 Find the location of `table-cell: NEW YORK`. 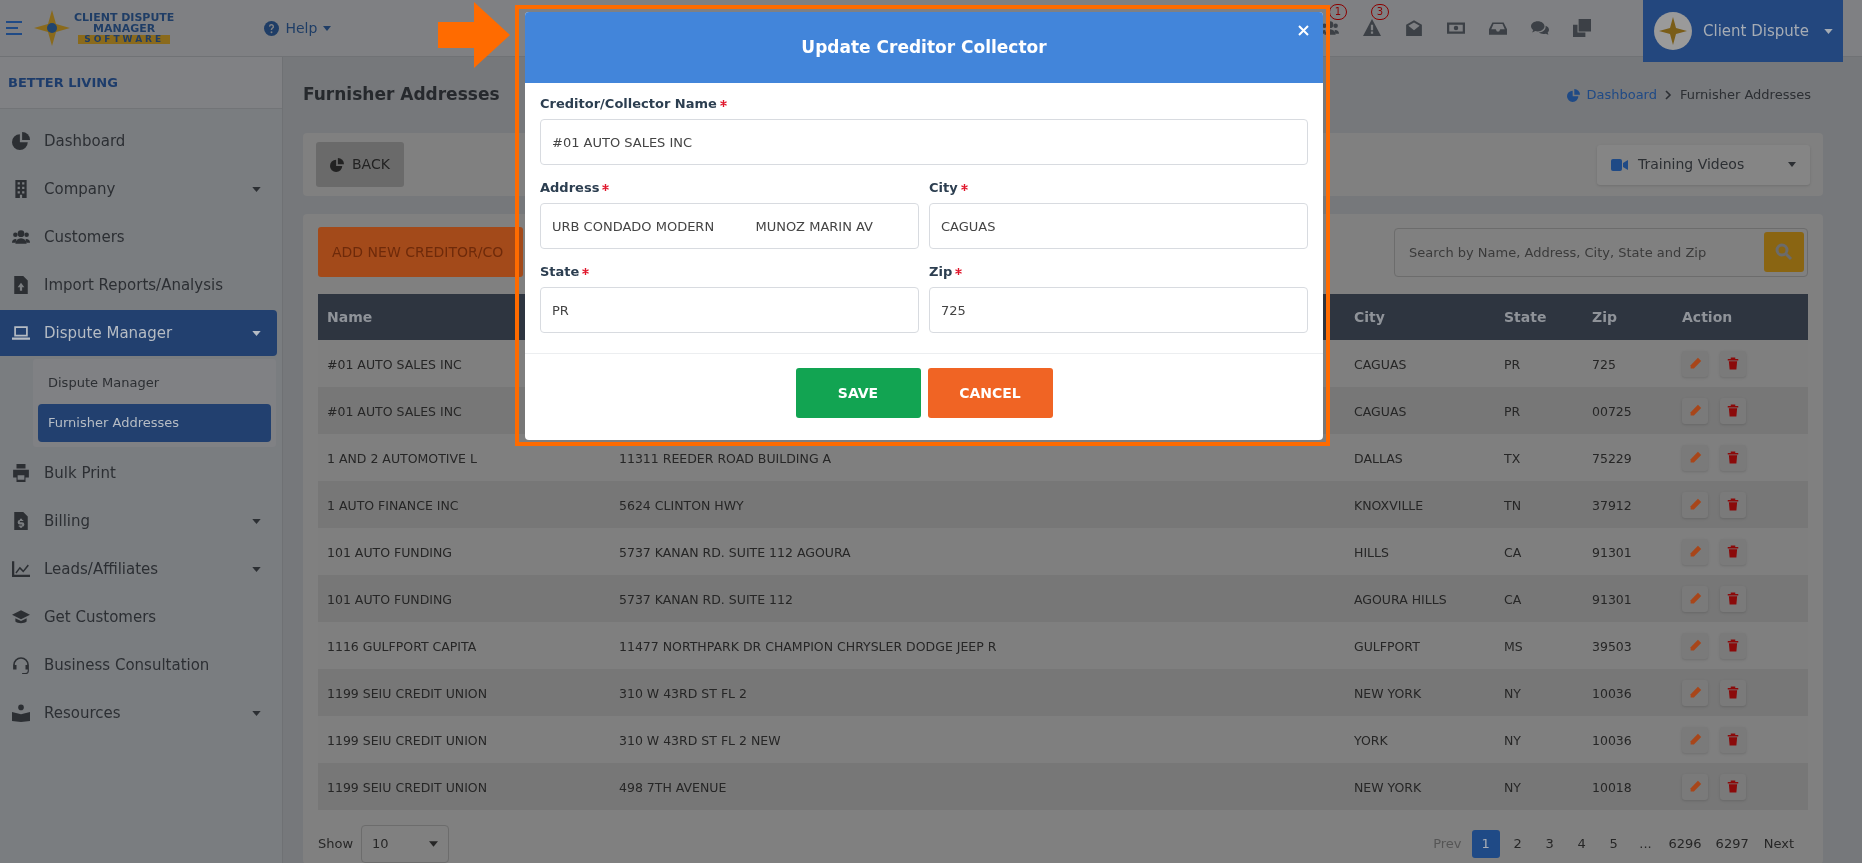

table-cell: NEW YORK is located at coordinates (1388, 787).